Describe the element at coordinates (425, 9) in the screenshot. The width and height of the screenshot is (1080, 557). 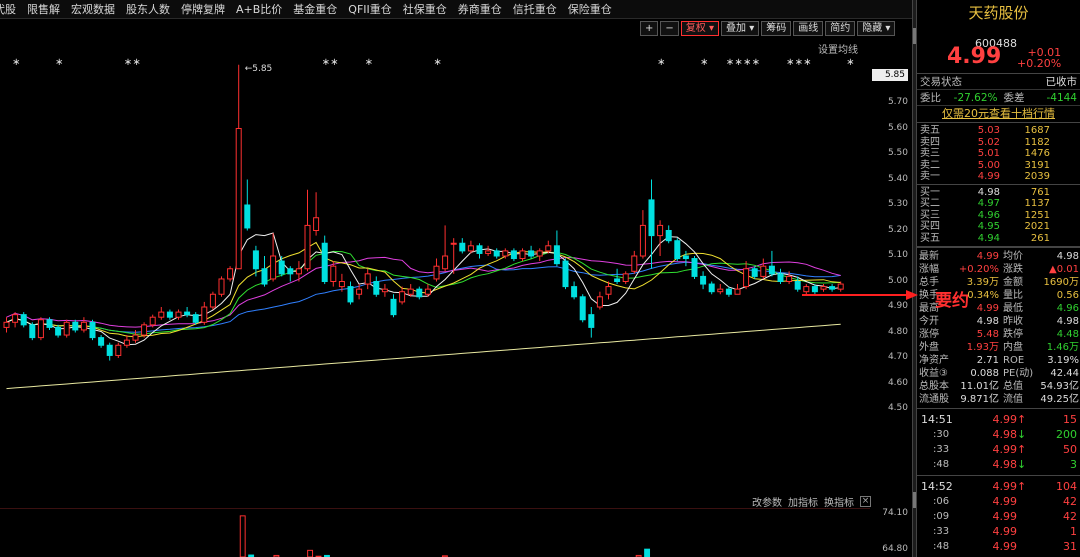
I see `menu-item: 社保重仓` at that location.